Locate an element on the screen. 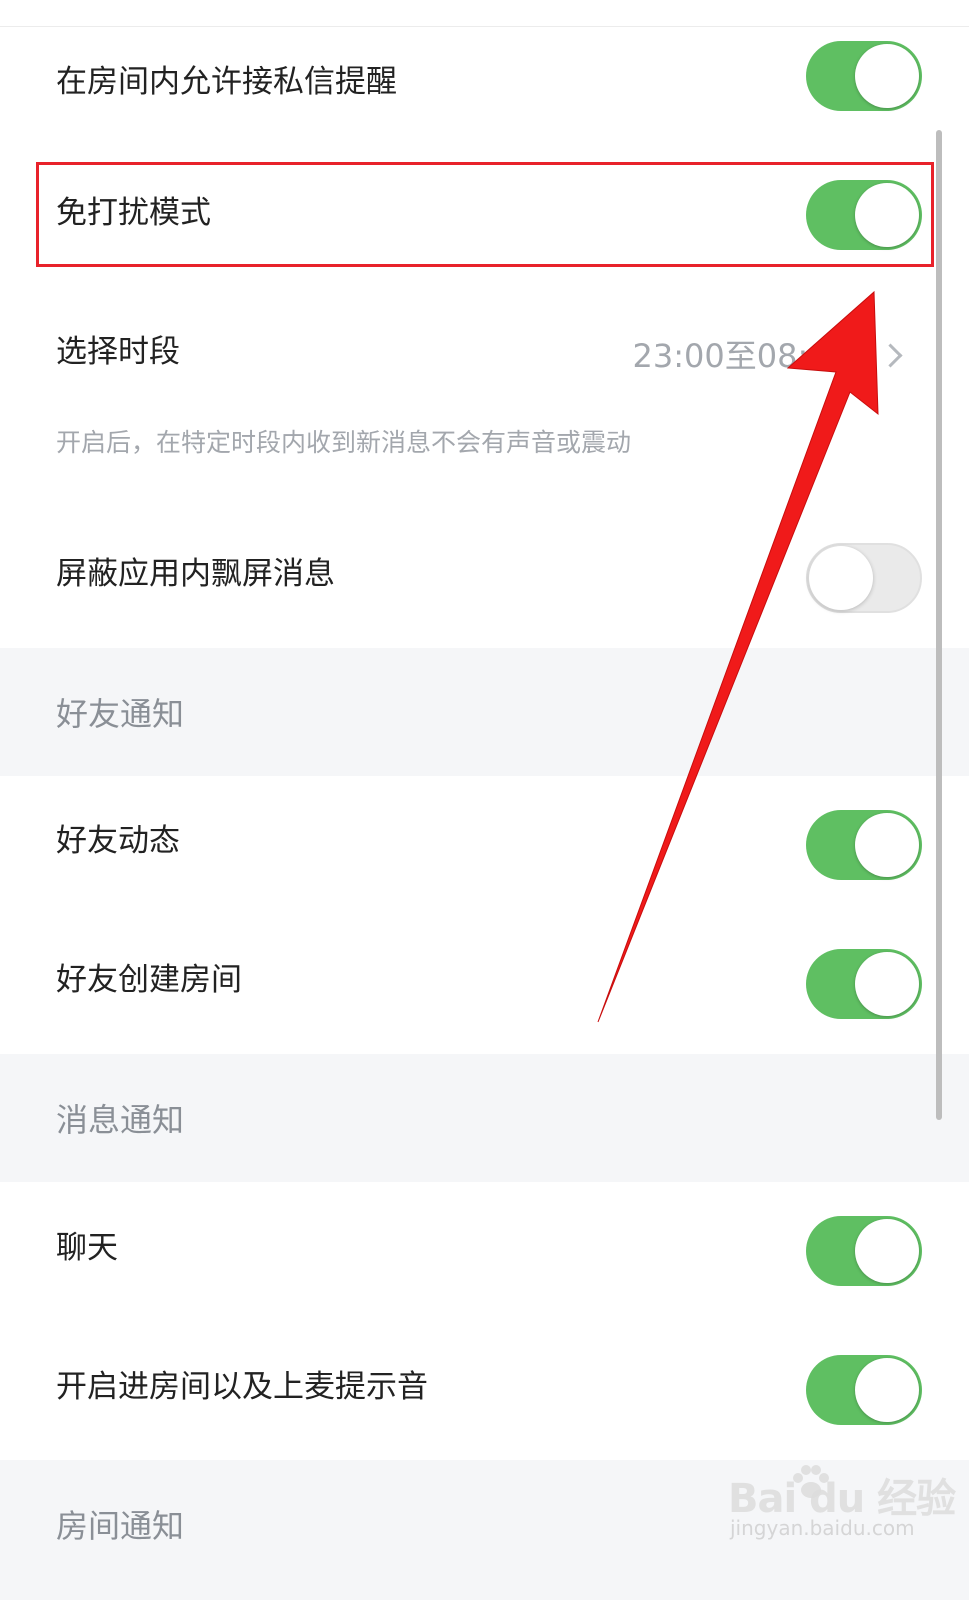 The image size is (969, 1600). row-allow-private-message-in-room: 在房间内允许接私信提醒 is located at coordinates (484, 82).